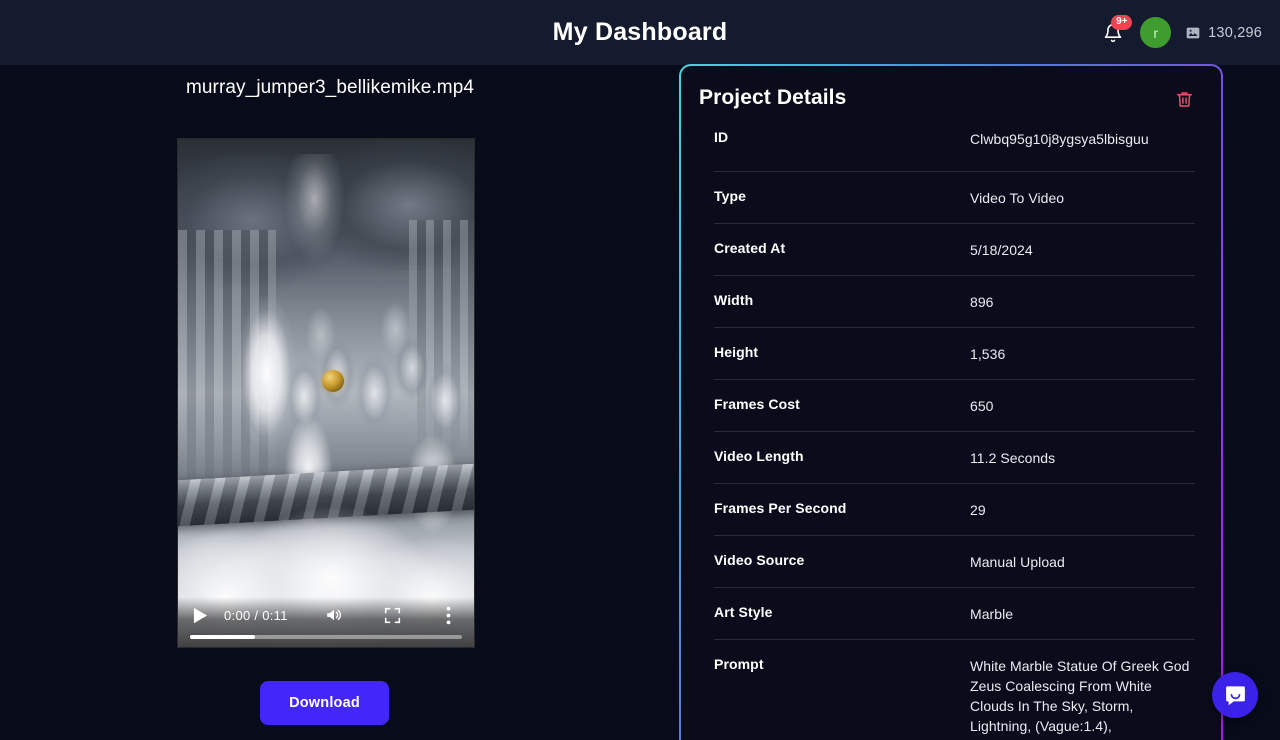 The width and height of the screenshot is (1280, 740). What do you see at coordinates (954, 197) in the screenshot?
I see `detail-row: Type Video To Video` at bounding box center [954, 197].